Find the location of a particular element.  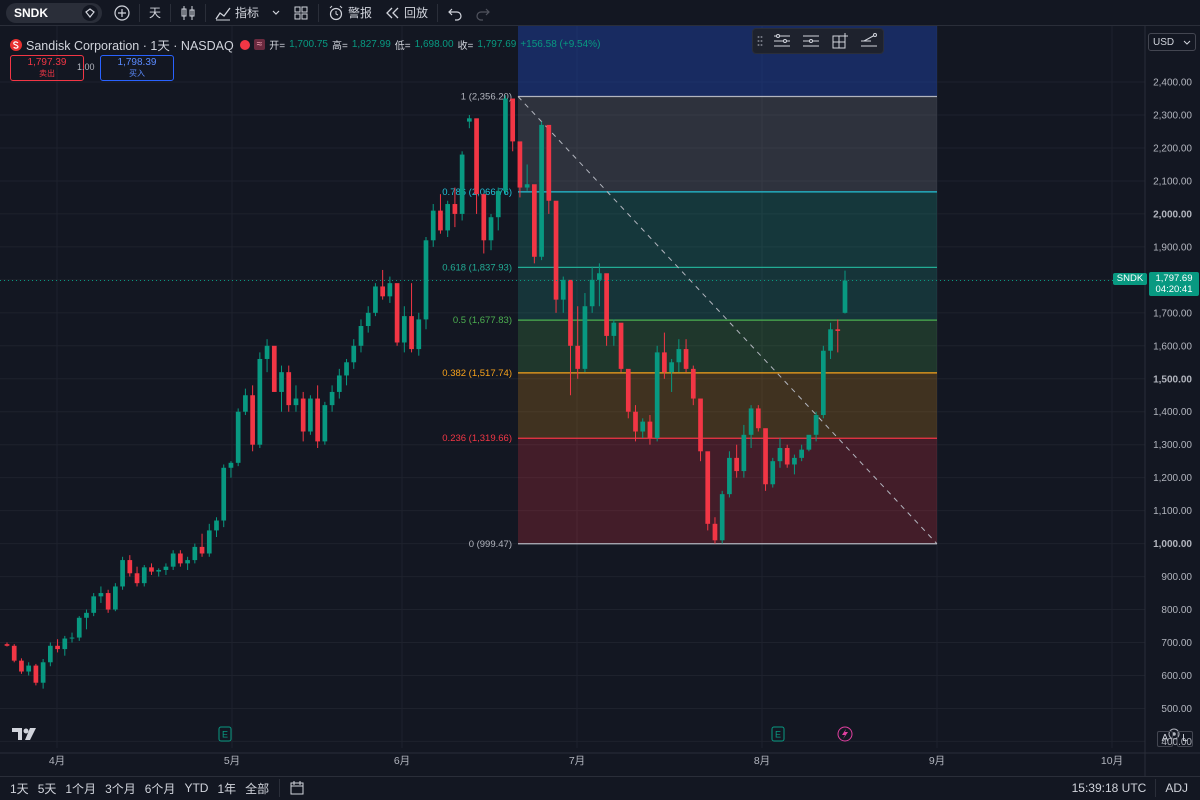

drag-handle-icon is located at coordinates (760, 41).